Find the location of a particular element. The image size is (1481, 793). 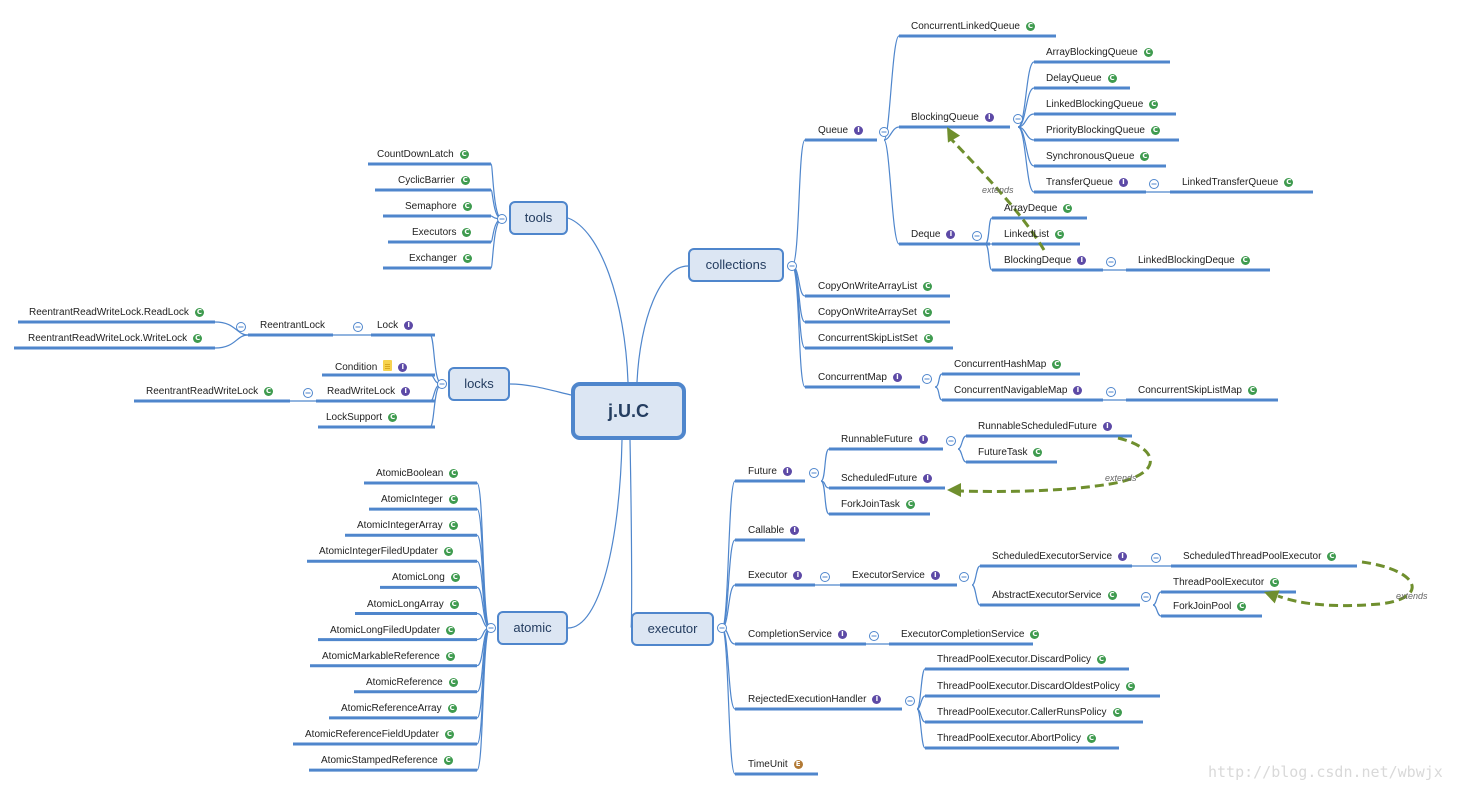

topic-atomic: atomic is located at coordinates (532, 628).